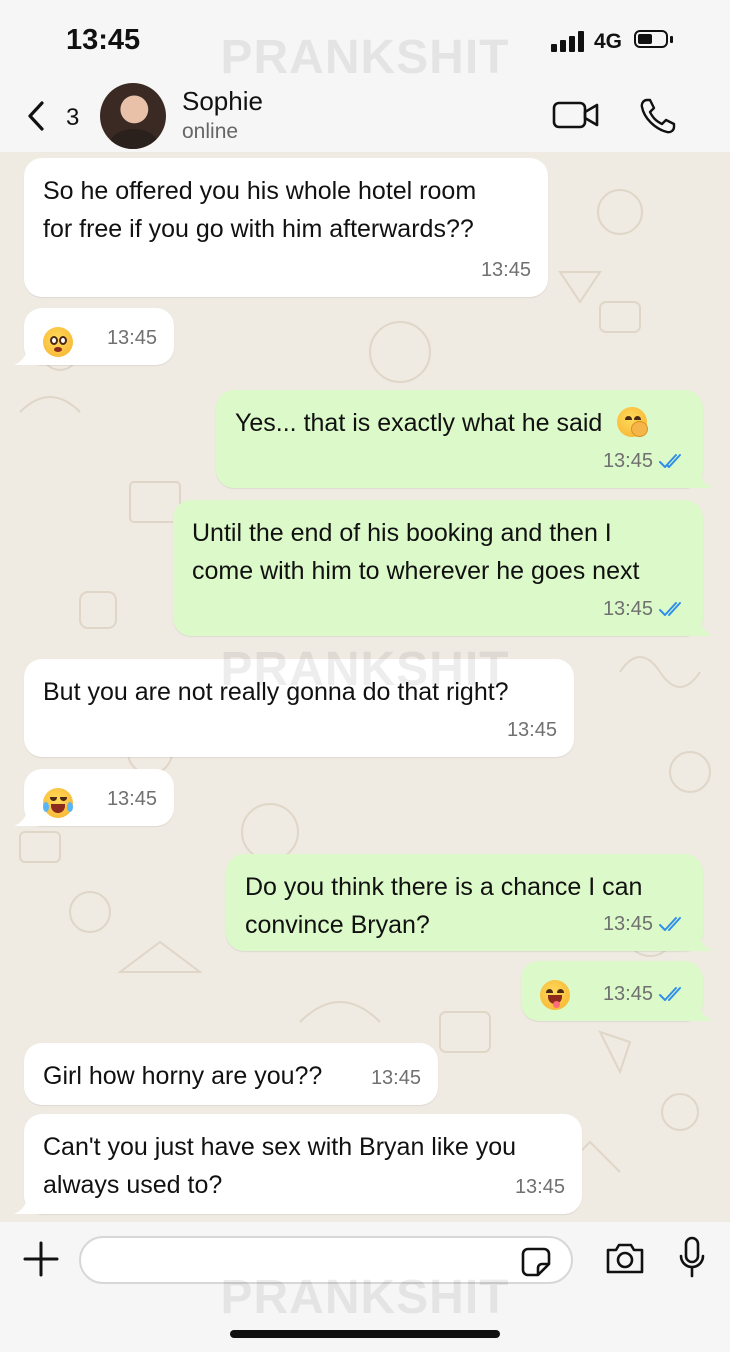 This screenshot has width=730, height=1352. I want to click on face-with-tears-of-joy-icon, so click(58, 803).